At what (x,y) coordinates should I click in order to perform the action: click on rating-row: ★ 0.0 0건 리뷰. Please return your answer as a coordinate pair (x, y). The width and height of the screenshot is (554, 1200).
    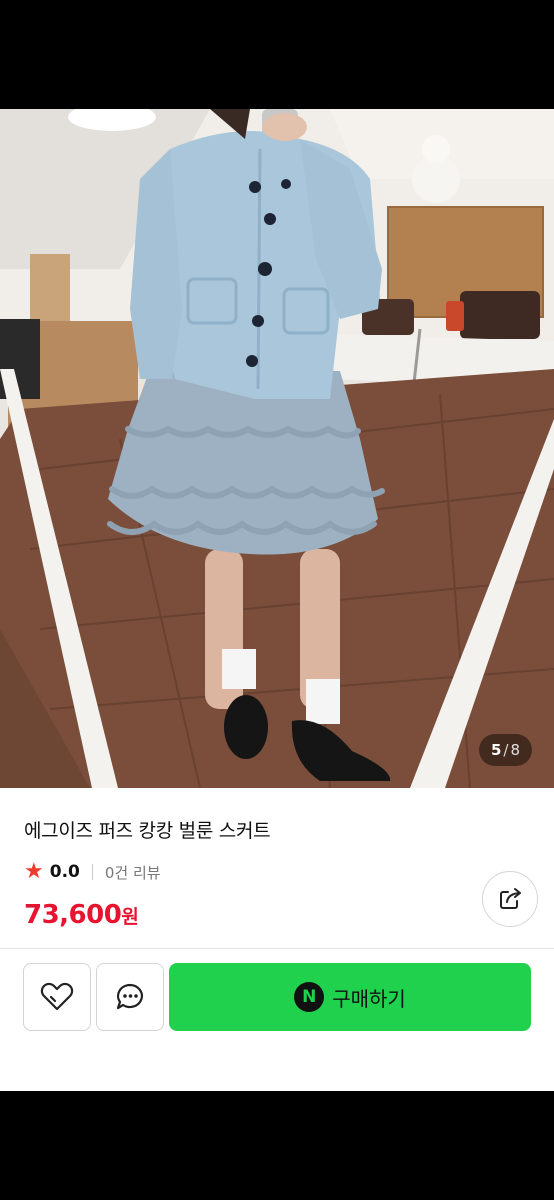
    Looking at the image, I should click on (92, 872).